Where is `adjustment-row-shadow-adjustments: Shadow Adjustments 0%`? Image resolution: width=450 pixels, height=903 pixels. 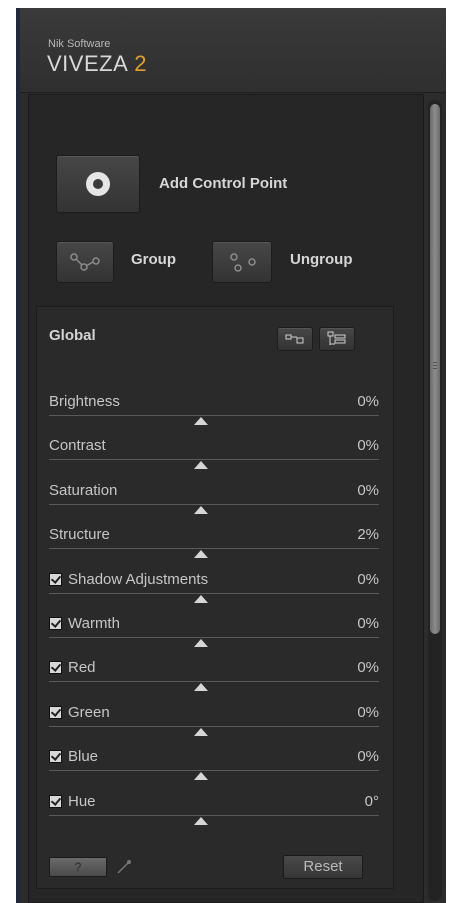
adjustment-row-shadow-adjustments: Shadow Adjustments 0% is located at coordinates (215, 593).